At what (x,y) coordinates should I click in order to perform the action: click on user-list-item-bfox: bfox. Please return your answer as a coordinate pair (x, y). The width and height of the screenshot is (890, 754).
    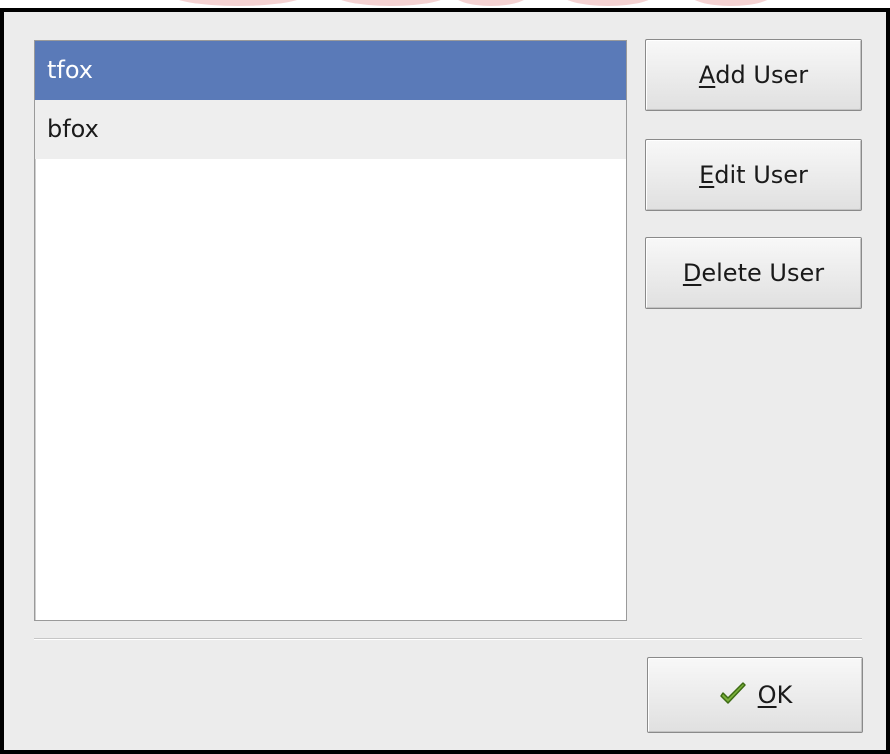
    Looking at the image, I should click on (330, 129).